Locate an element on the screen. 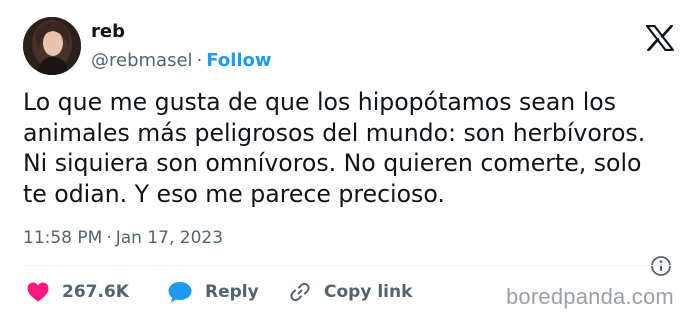  link-icon is located at coordinates (300, 292).